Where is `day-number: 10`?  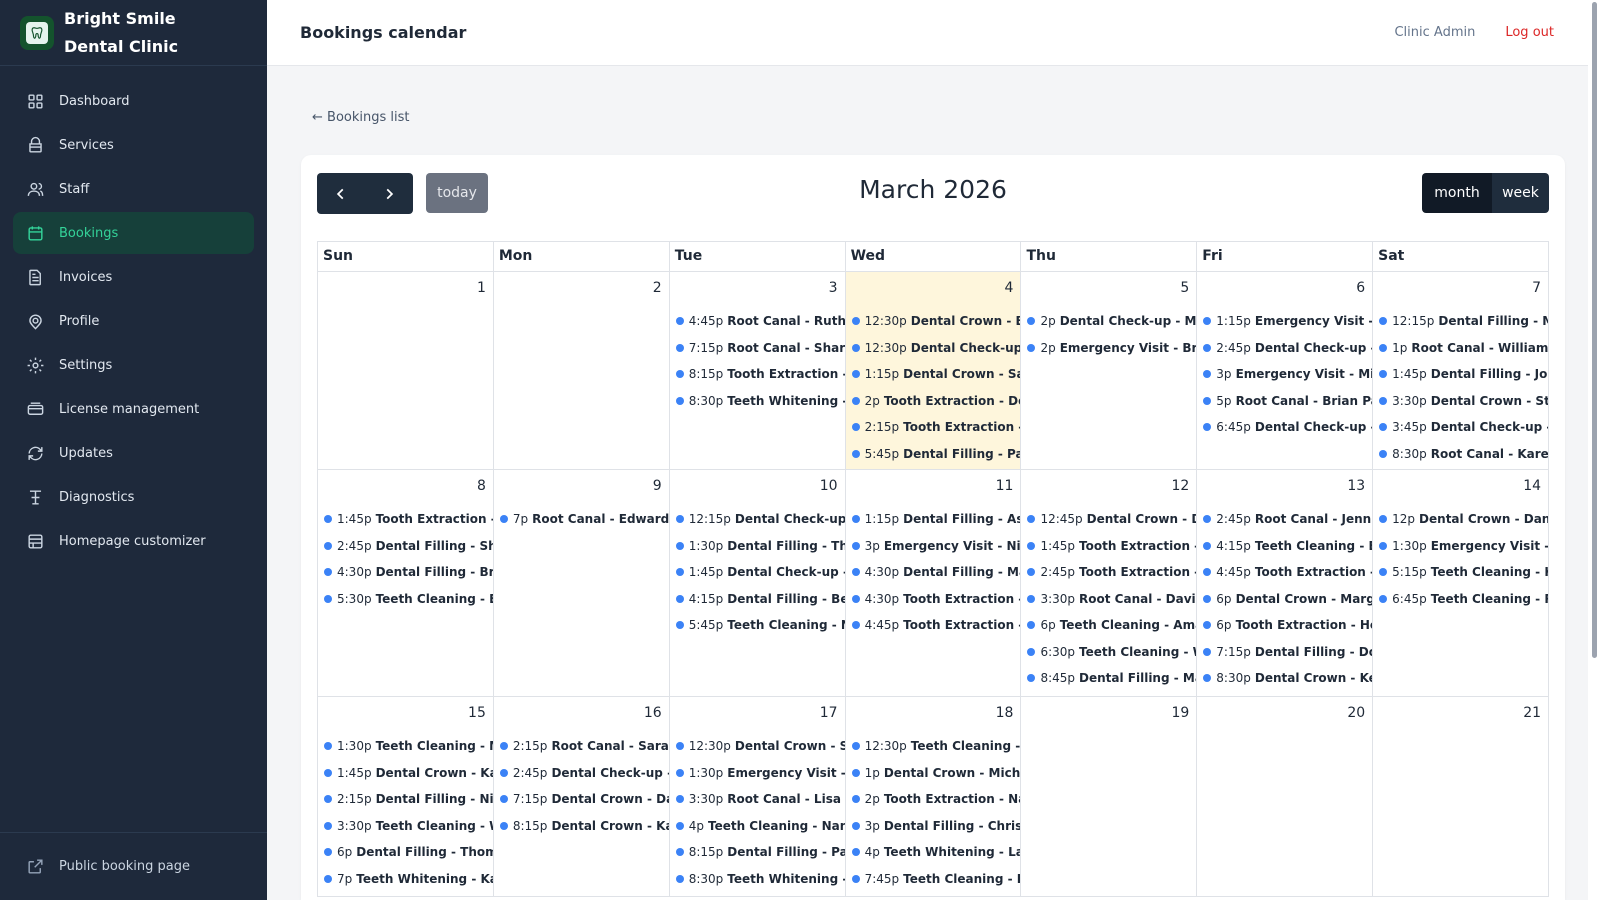 day-number: 10 is located at coordinates (757, 488).